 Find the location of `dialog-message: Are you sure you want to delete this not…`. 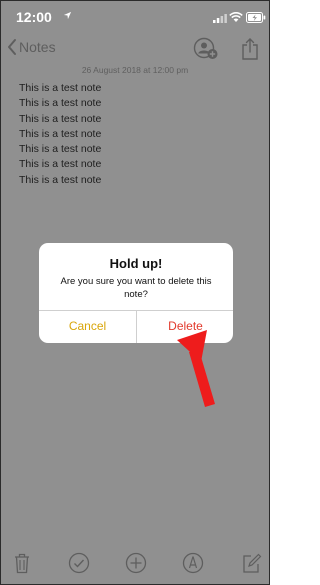

dialog-message: Are you sure you want to delete this not… is located at coordinates (136, 288).